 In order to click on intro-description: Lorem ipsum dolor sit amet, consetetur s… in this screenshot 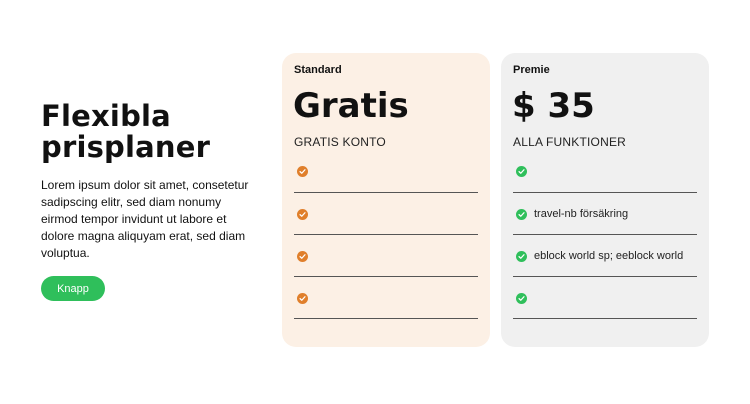, I will do `click(145, 219)`.